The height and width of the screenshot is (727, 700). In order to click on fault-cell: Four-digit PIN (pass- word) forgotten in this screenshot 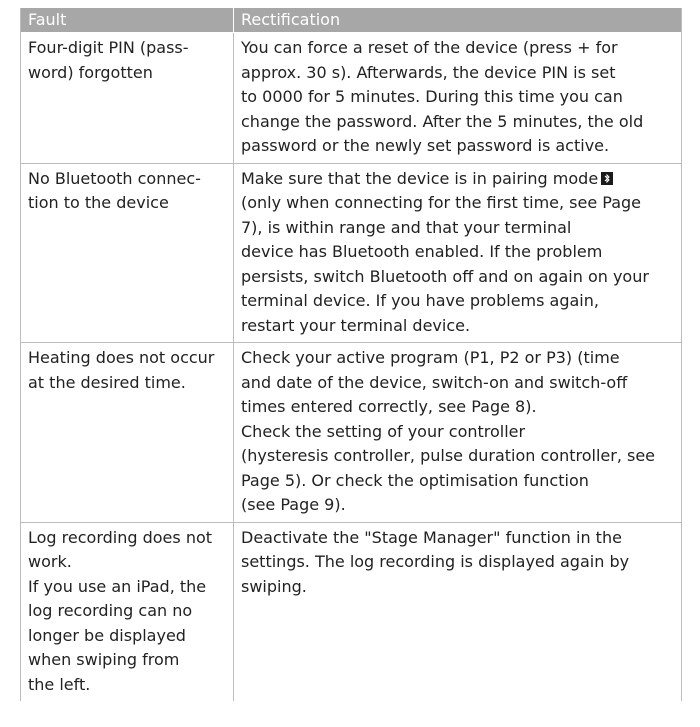, I will do `click(127, 98)`.